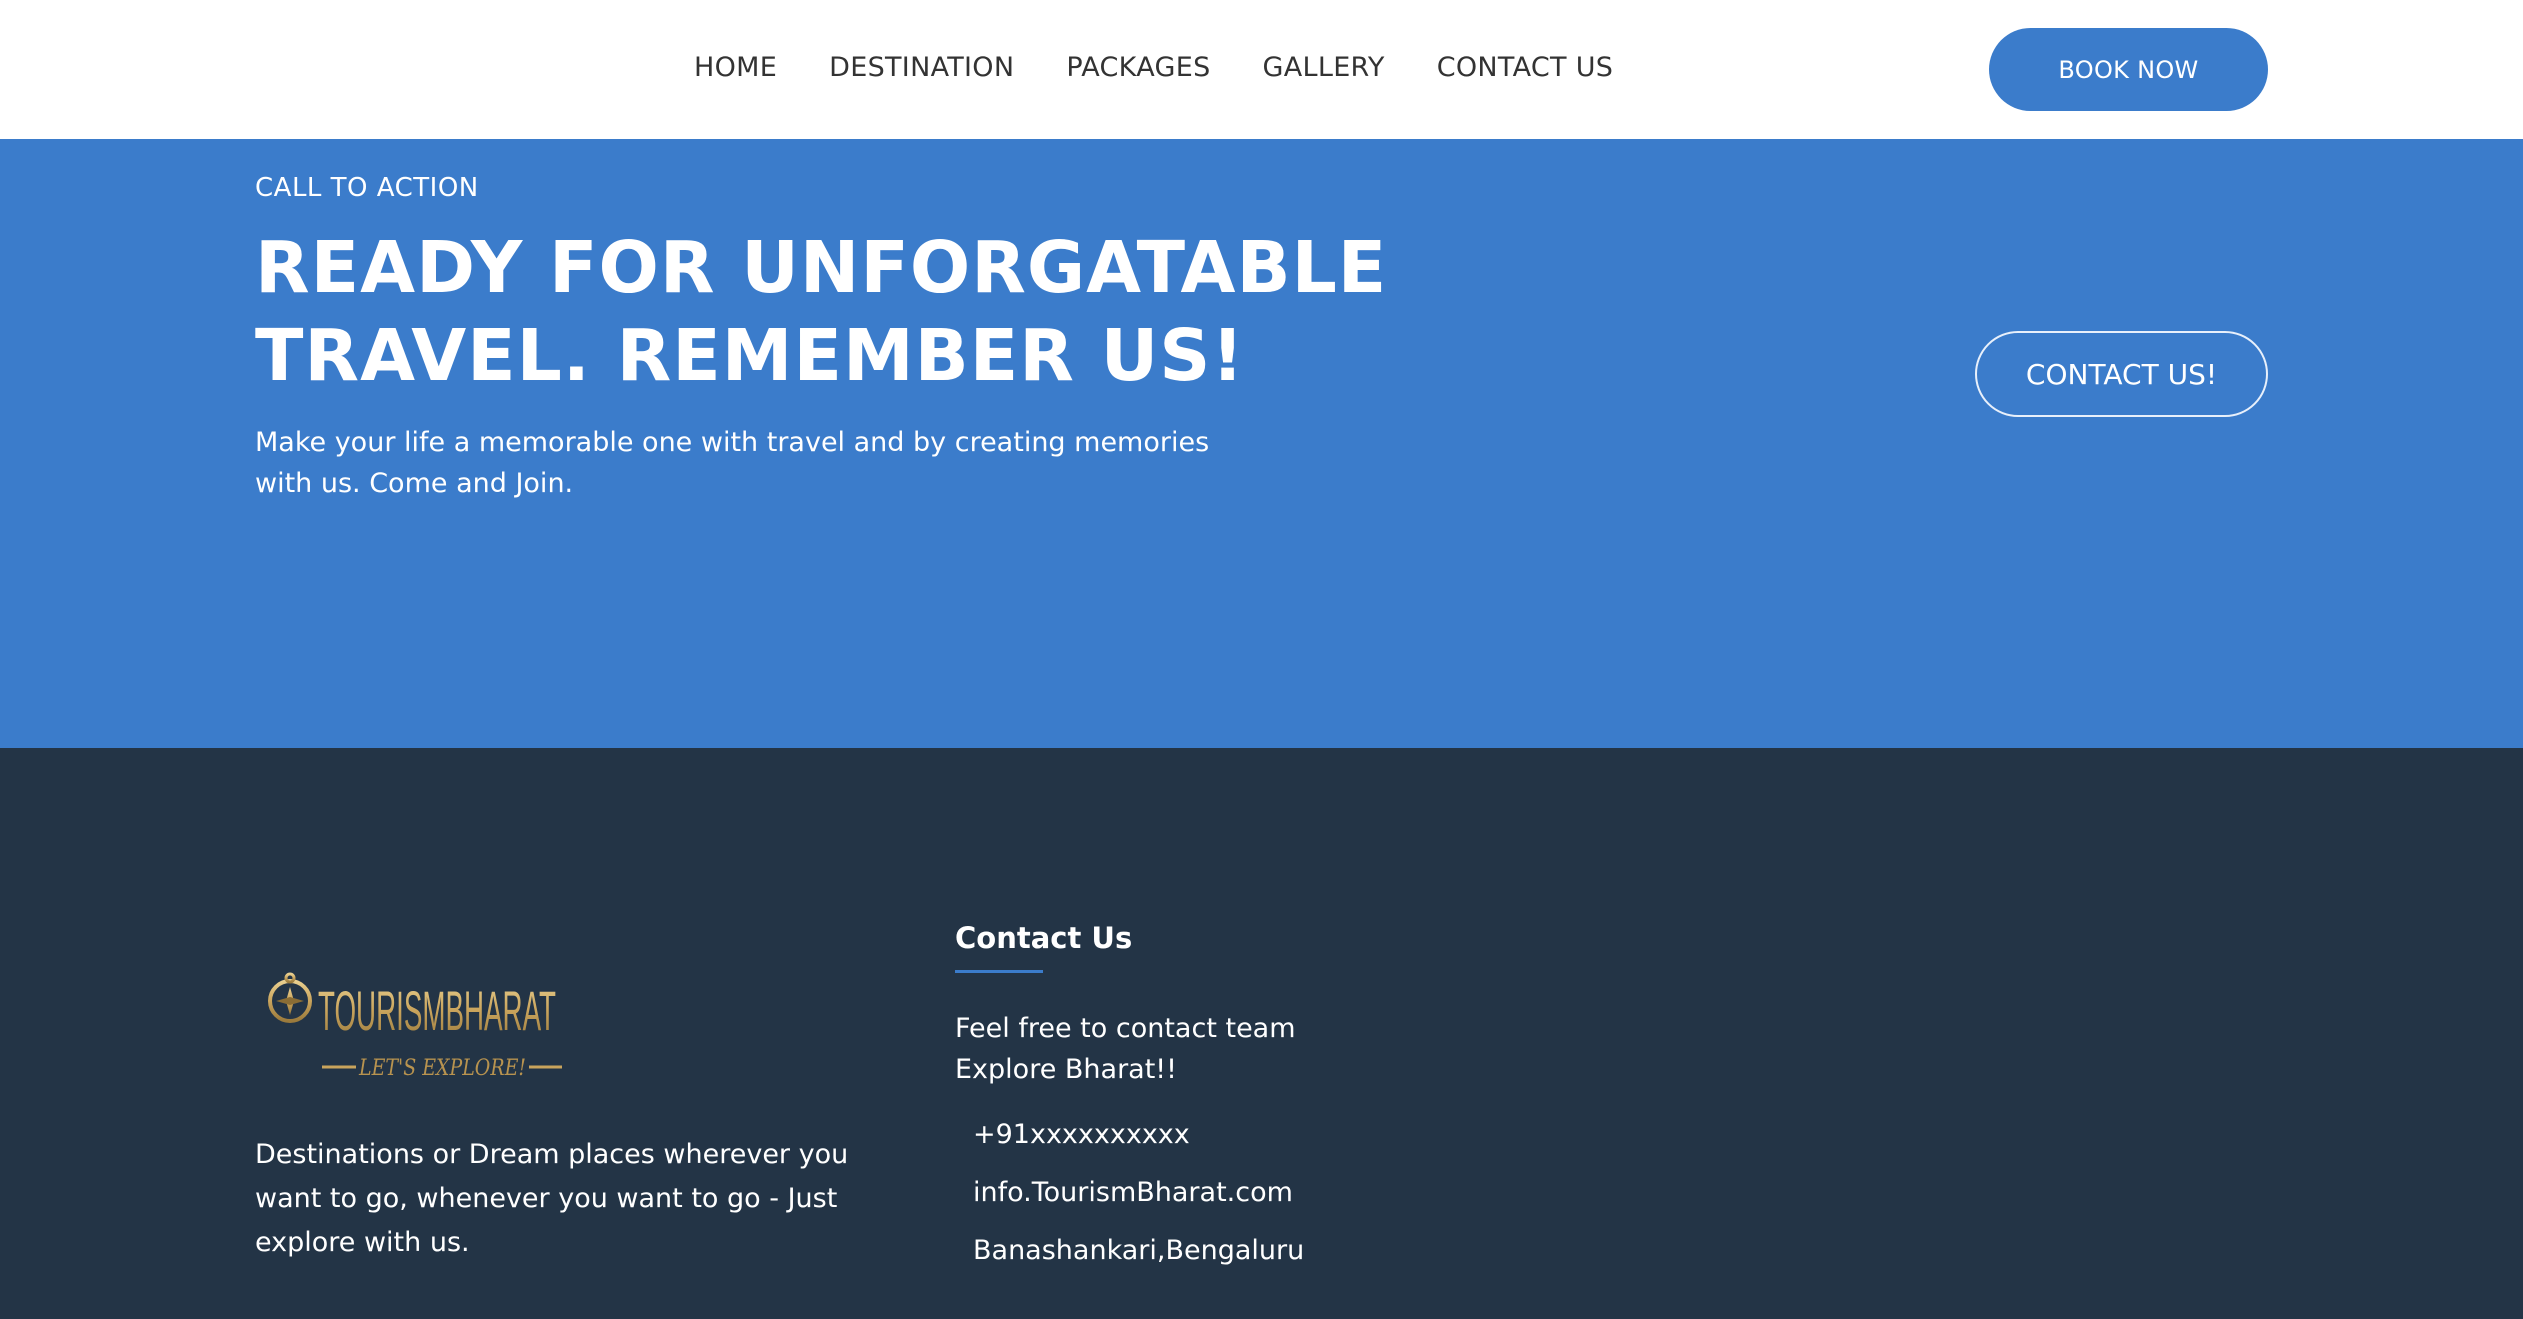 This screenshot has width=2523, height=1319. I want to click on cta-title-line-2: TRAVEL. REMEMBER US!, so click(750, 355).